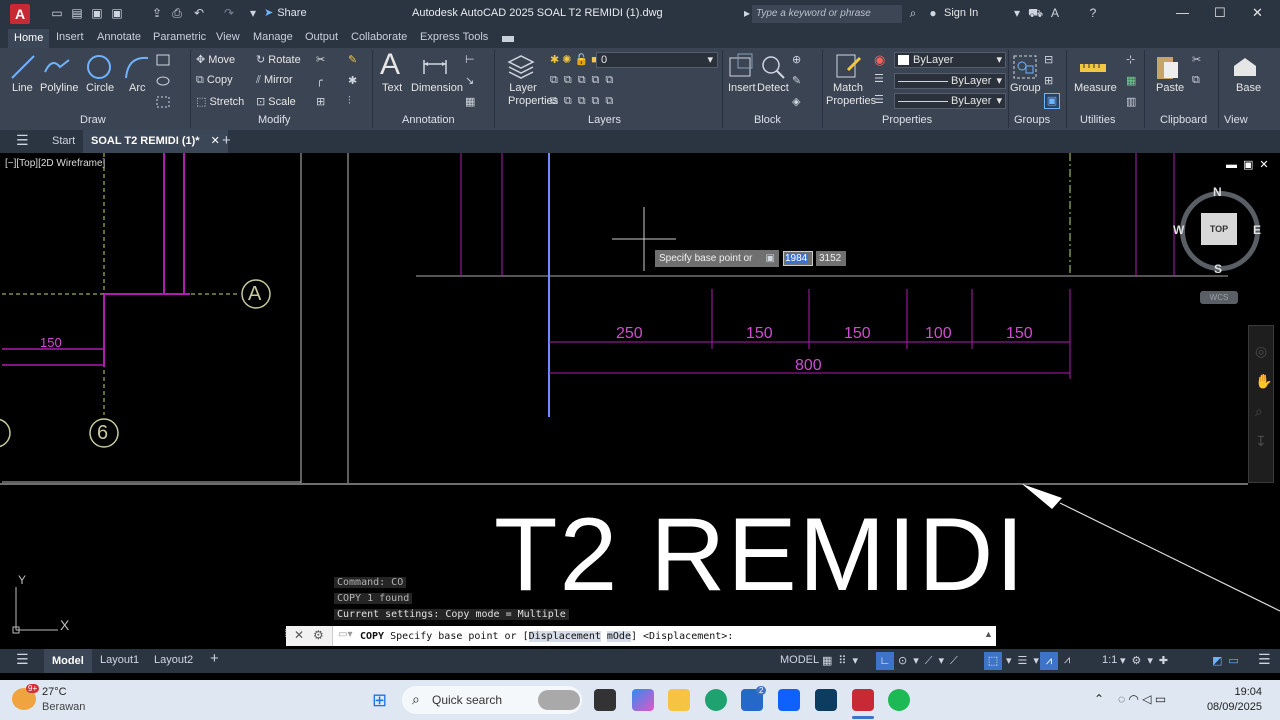  What do you see at coordinates (796, 59) in the screenshot?
I see `create-block-icon: ⊕` at bounding box center [796, 59].